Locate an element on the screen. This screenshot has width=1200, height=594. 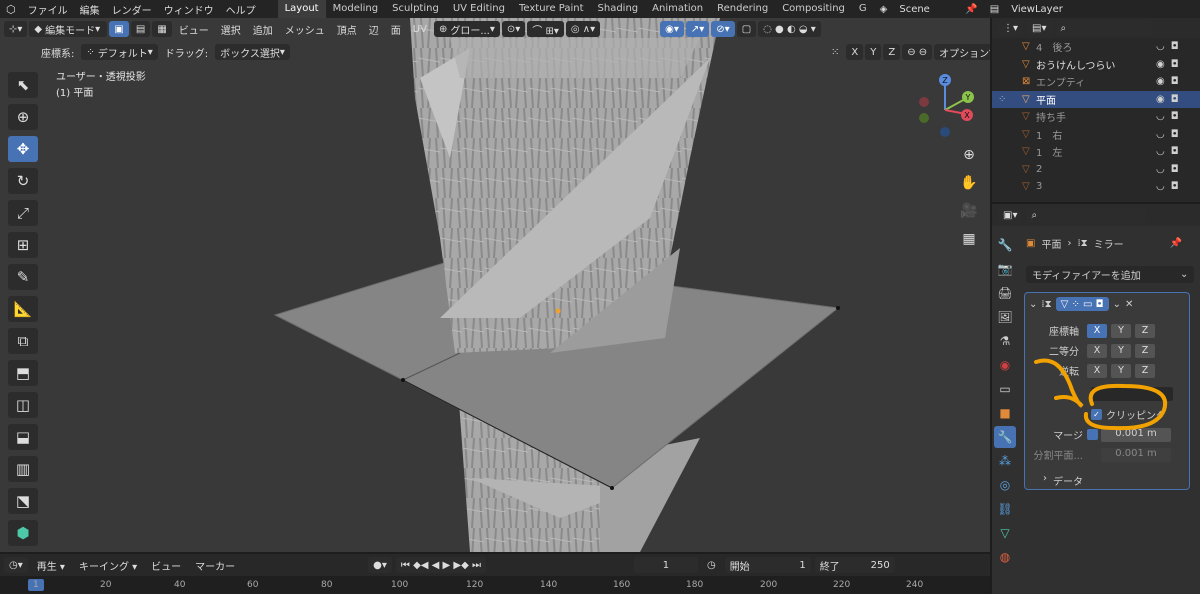
viewport-menu-face: 面 is located at coordinates (396, 29).